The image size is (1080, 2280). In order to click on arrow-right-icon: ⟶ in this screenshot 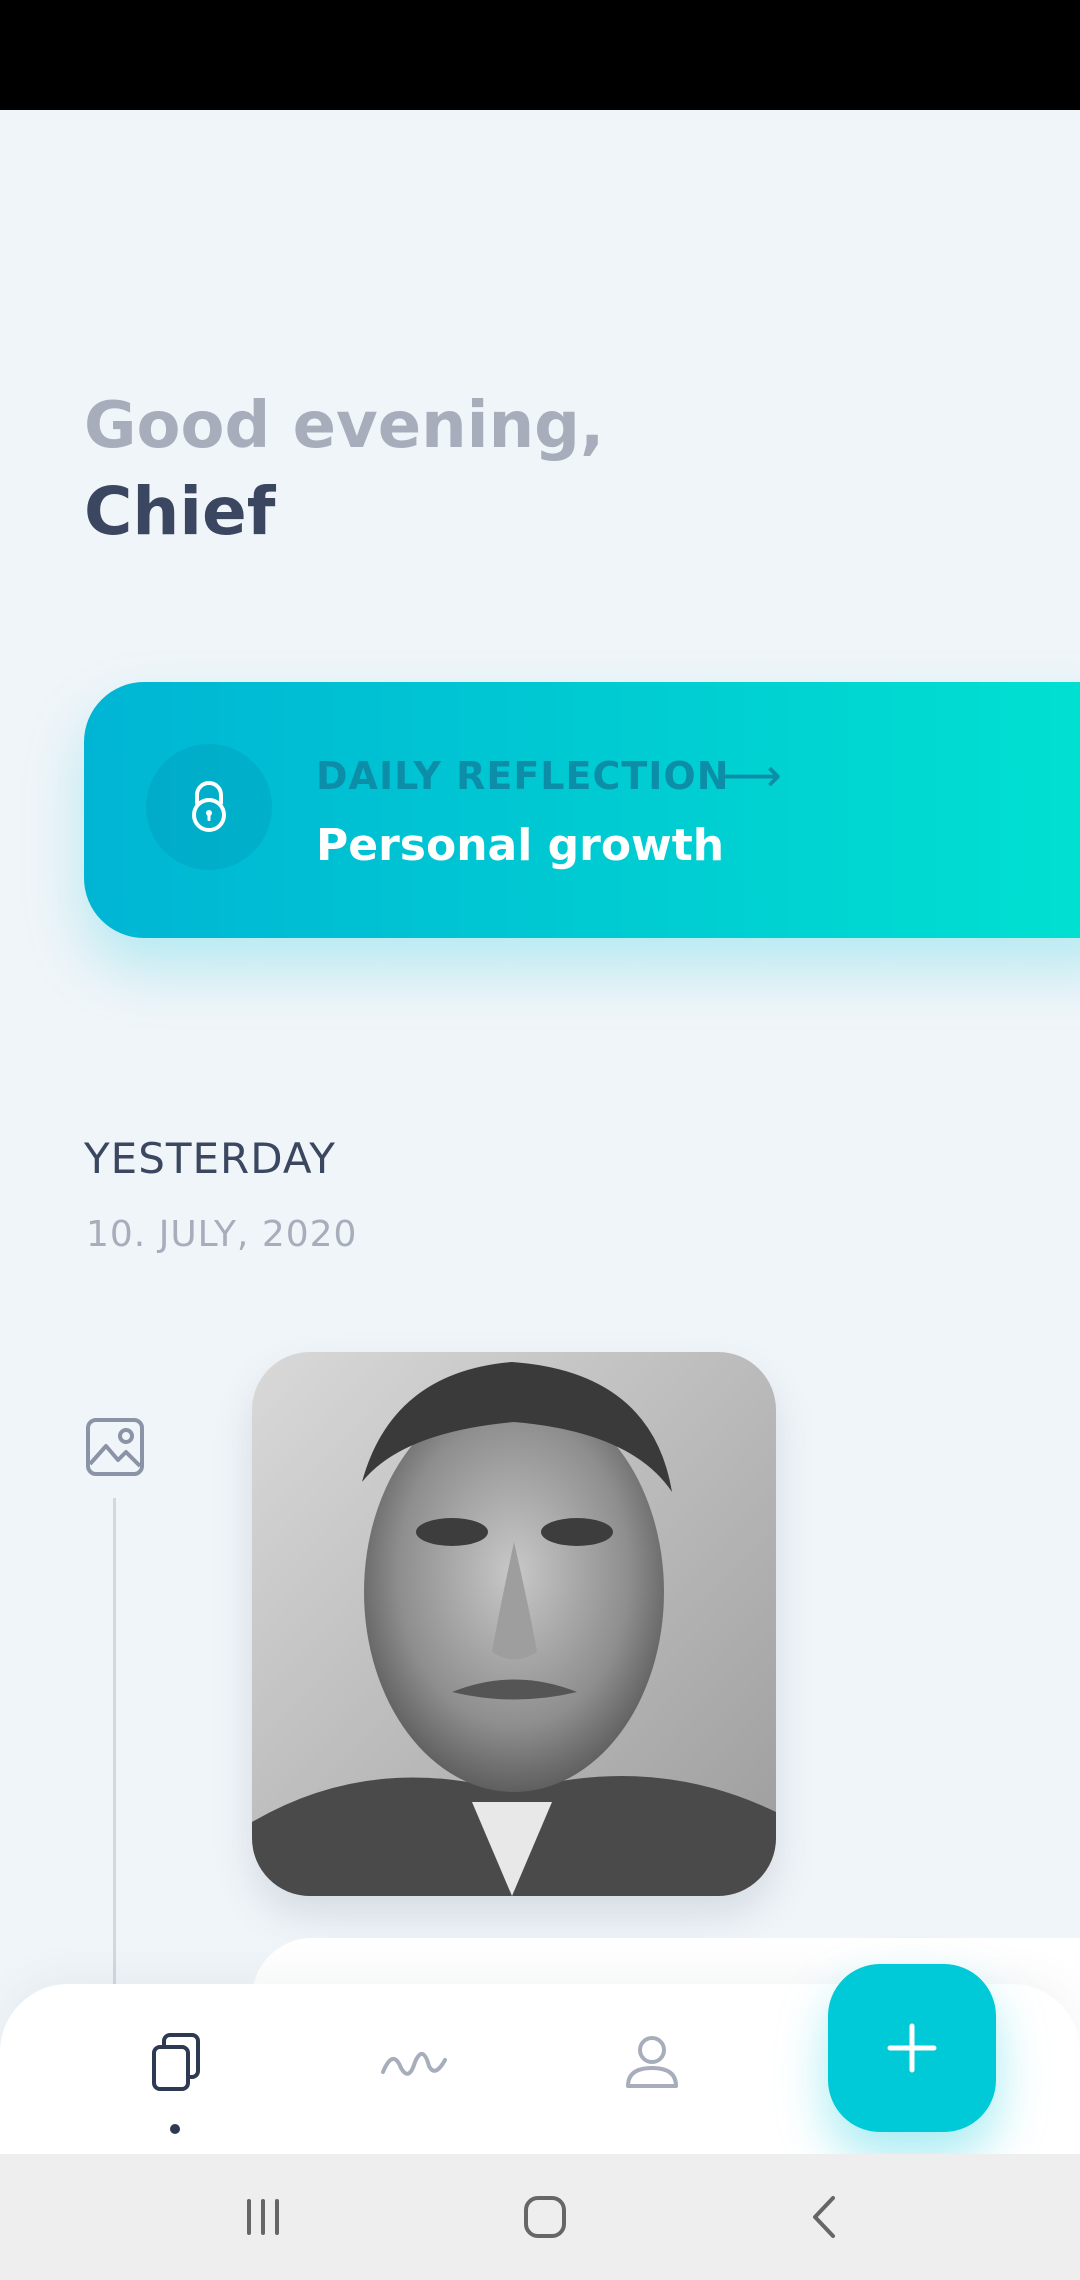, I will do `click(749, 775)`.